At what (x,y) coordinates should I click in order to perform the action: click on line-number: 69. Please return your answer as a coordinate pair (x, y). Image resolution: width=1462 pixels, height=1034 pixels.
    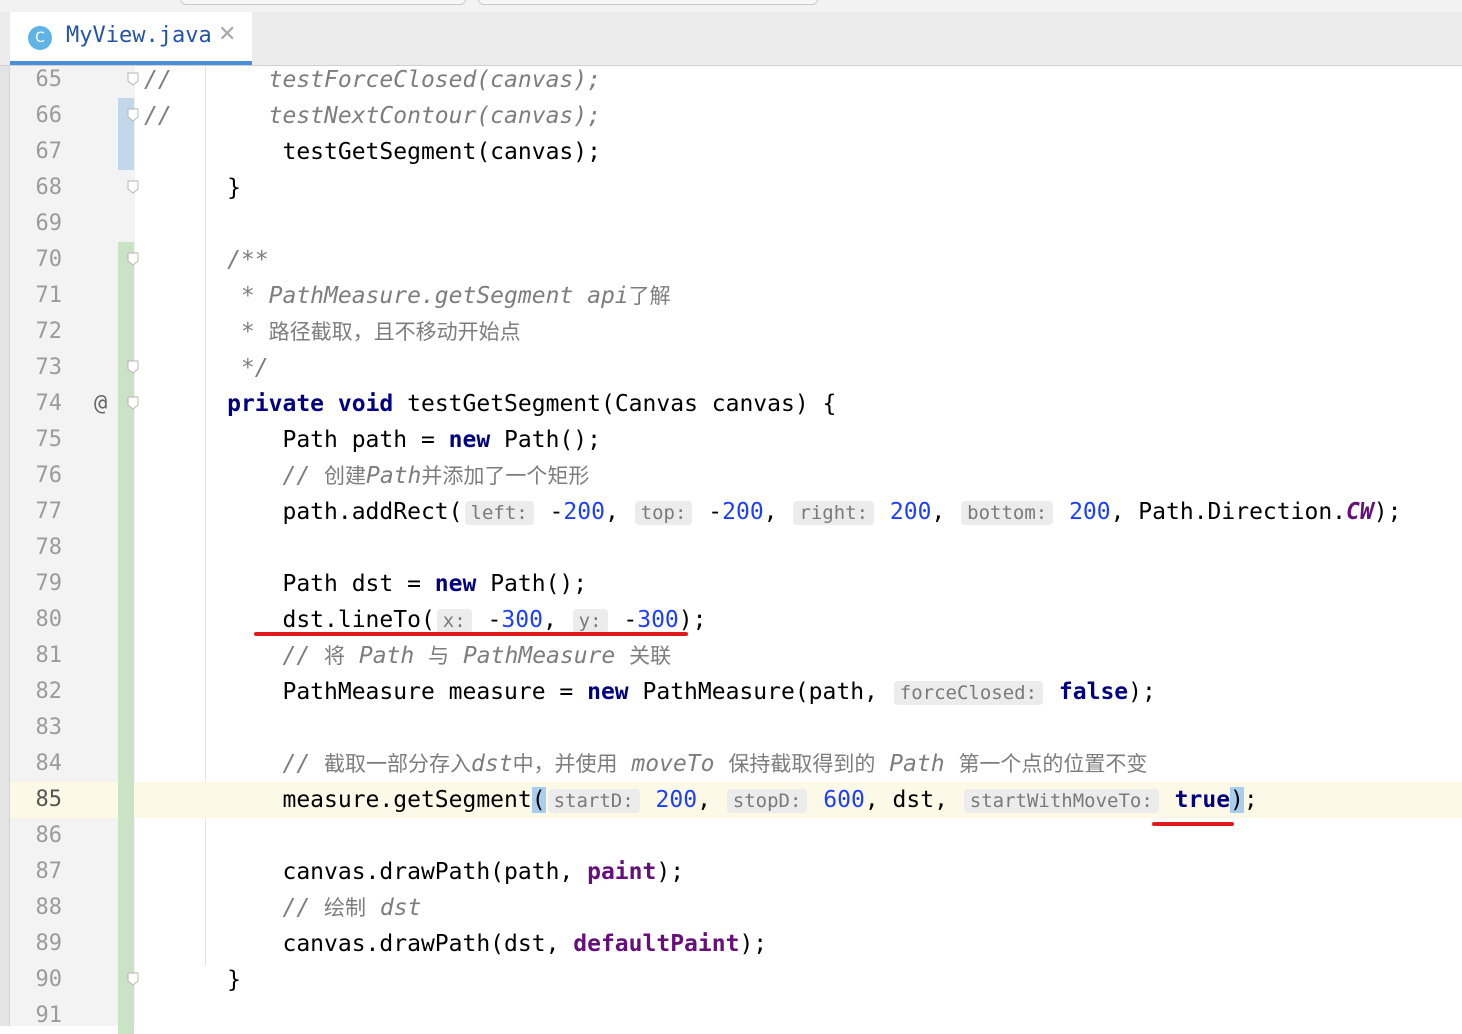
    Looking at the image, I should click on (36, 224).